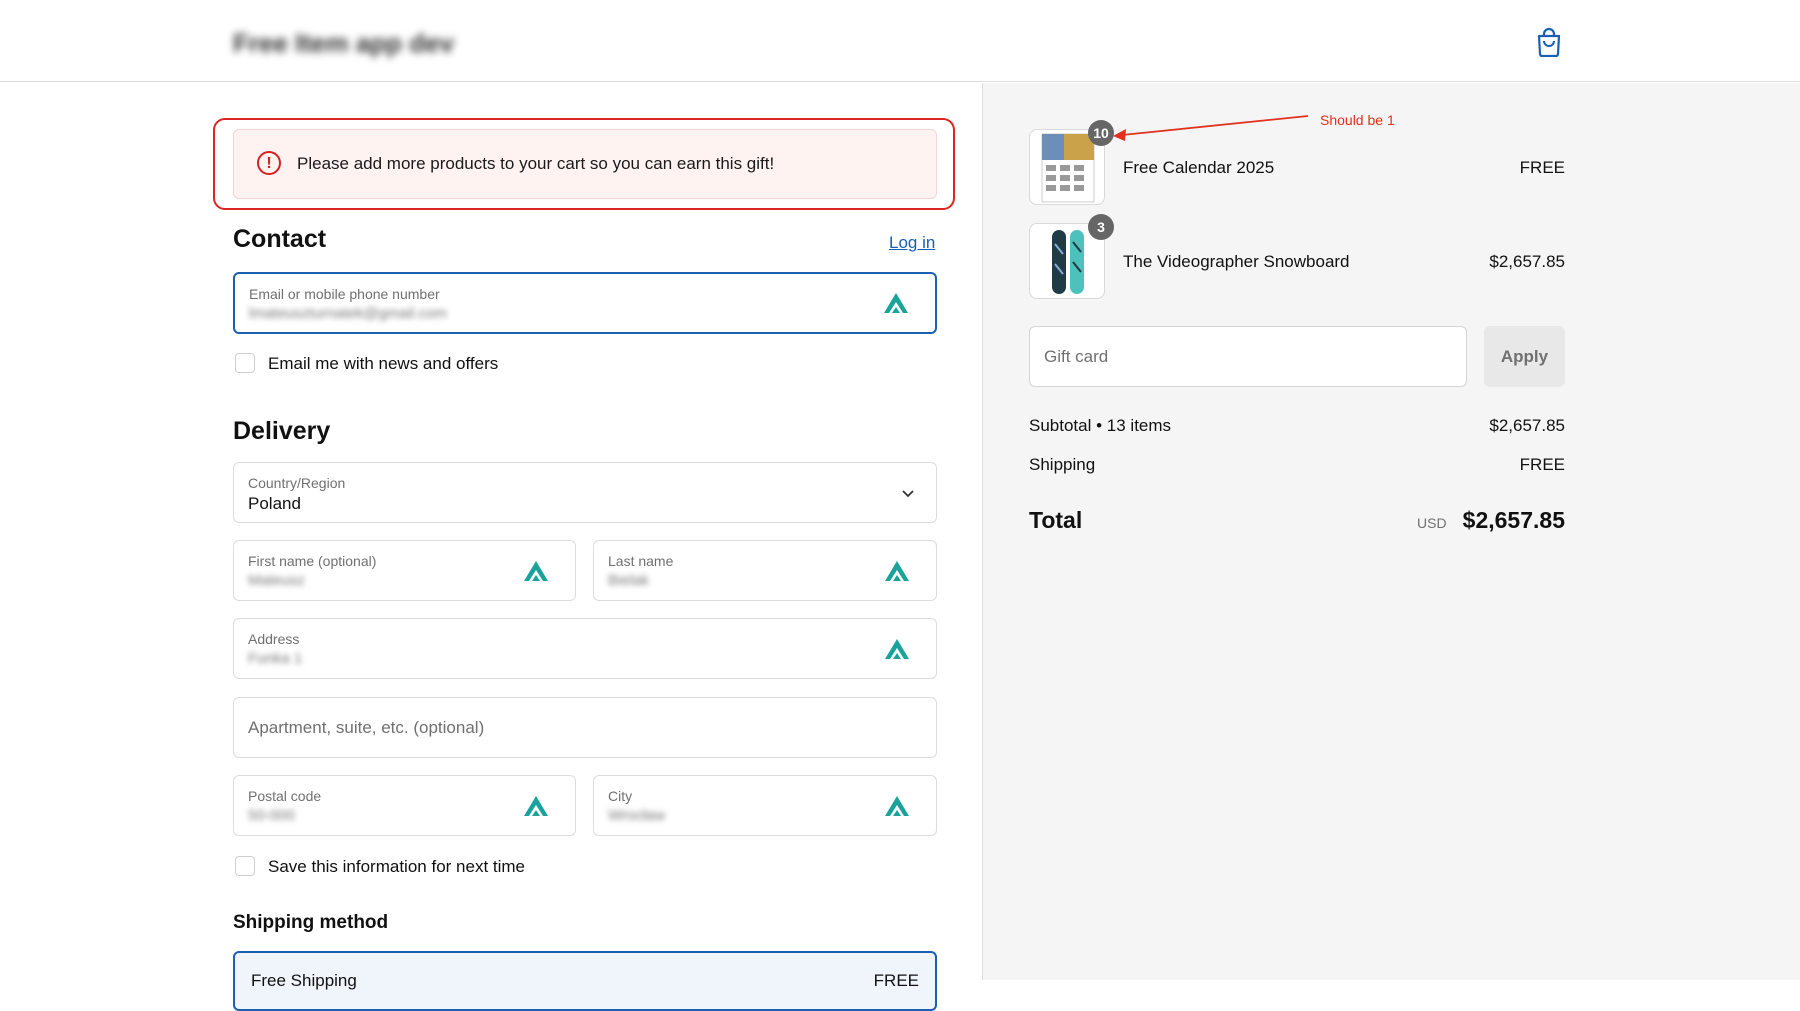  Describe the element at coordinates (348, 313) in the screenshot. I see `email-value: lmateuszturnatek@gmail.com` at that location.